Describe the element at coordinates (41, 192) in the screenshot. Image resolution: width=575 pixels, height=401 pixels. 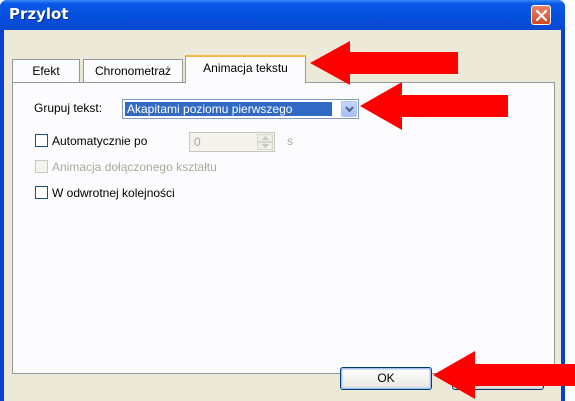
I see `reverse-order-checkbox` at that location.